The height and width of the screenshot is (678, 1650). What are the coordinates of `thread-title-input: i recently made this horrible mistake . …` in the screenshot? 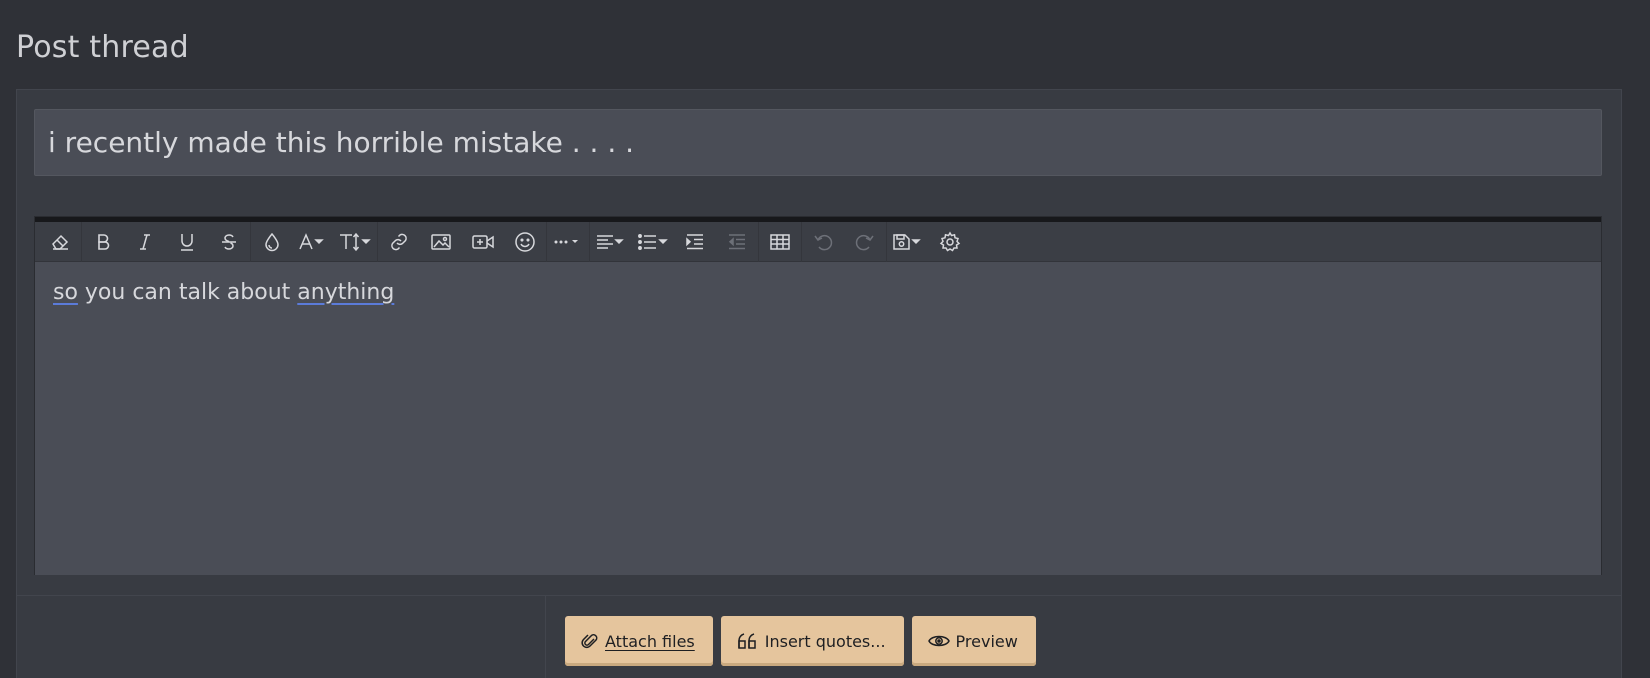 It's located at (818, 142).